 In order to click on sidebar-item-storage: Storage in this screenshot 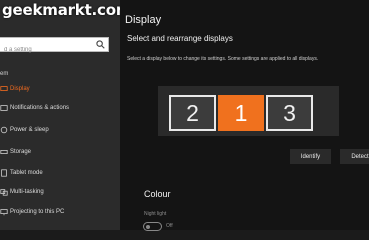, I will do `click(60, 152)`.